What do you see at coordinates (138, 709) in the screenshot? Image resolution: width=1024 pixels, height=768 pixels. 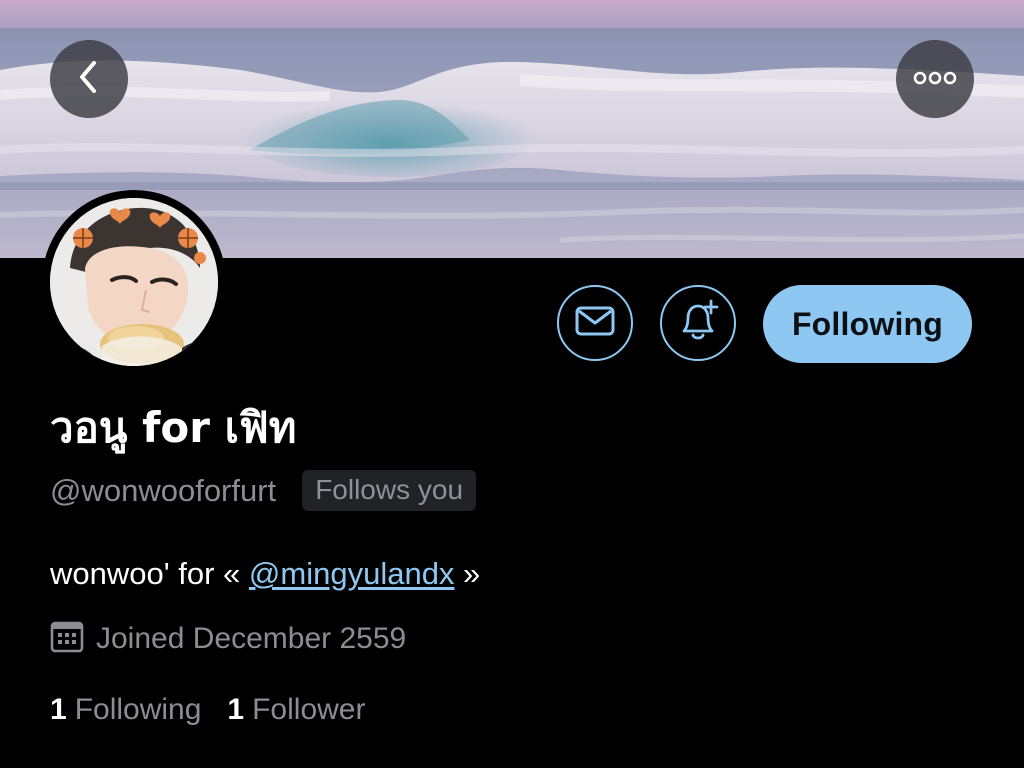 I see `following-label: Following` at bounding box center [138, 709].